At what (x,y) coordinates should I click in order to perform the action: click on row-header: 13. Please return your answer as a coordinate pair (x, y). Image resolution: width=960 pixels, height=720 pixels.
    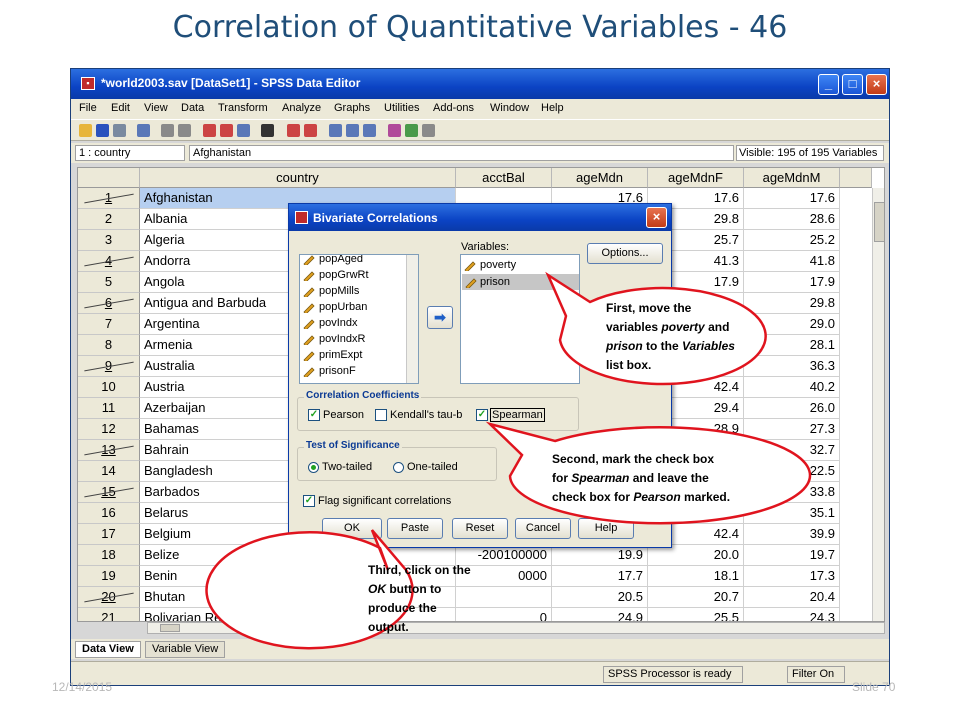
    Looking at the image, I should click on (109, 450).